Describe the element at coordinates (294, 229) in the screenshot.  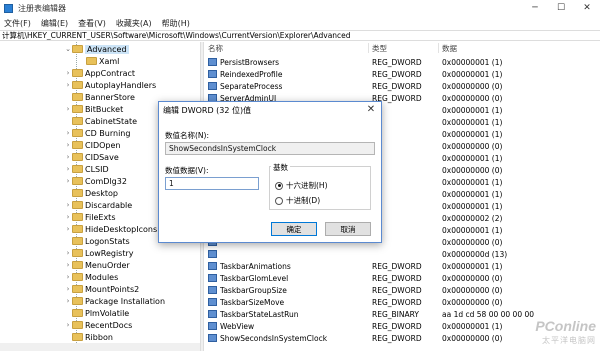
I see `ok-button: 确定` at that location.